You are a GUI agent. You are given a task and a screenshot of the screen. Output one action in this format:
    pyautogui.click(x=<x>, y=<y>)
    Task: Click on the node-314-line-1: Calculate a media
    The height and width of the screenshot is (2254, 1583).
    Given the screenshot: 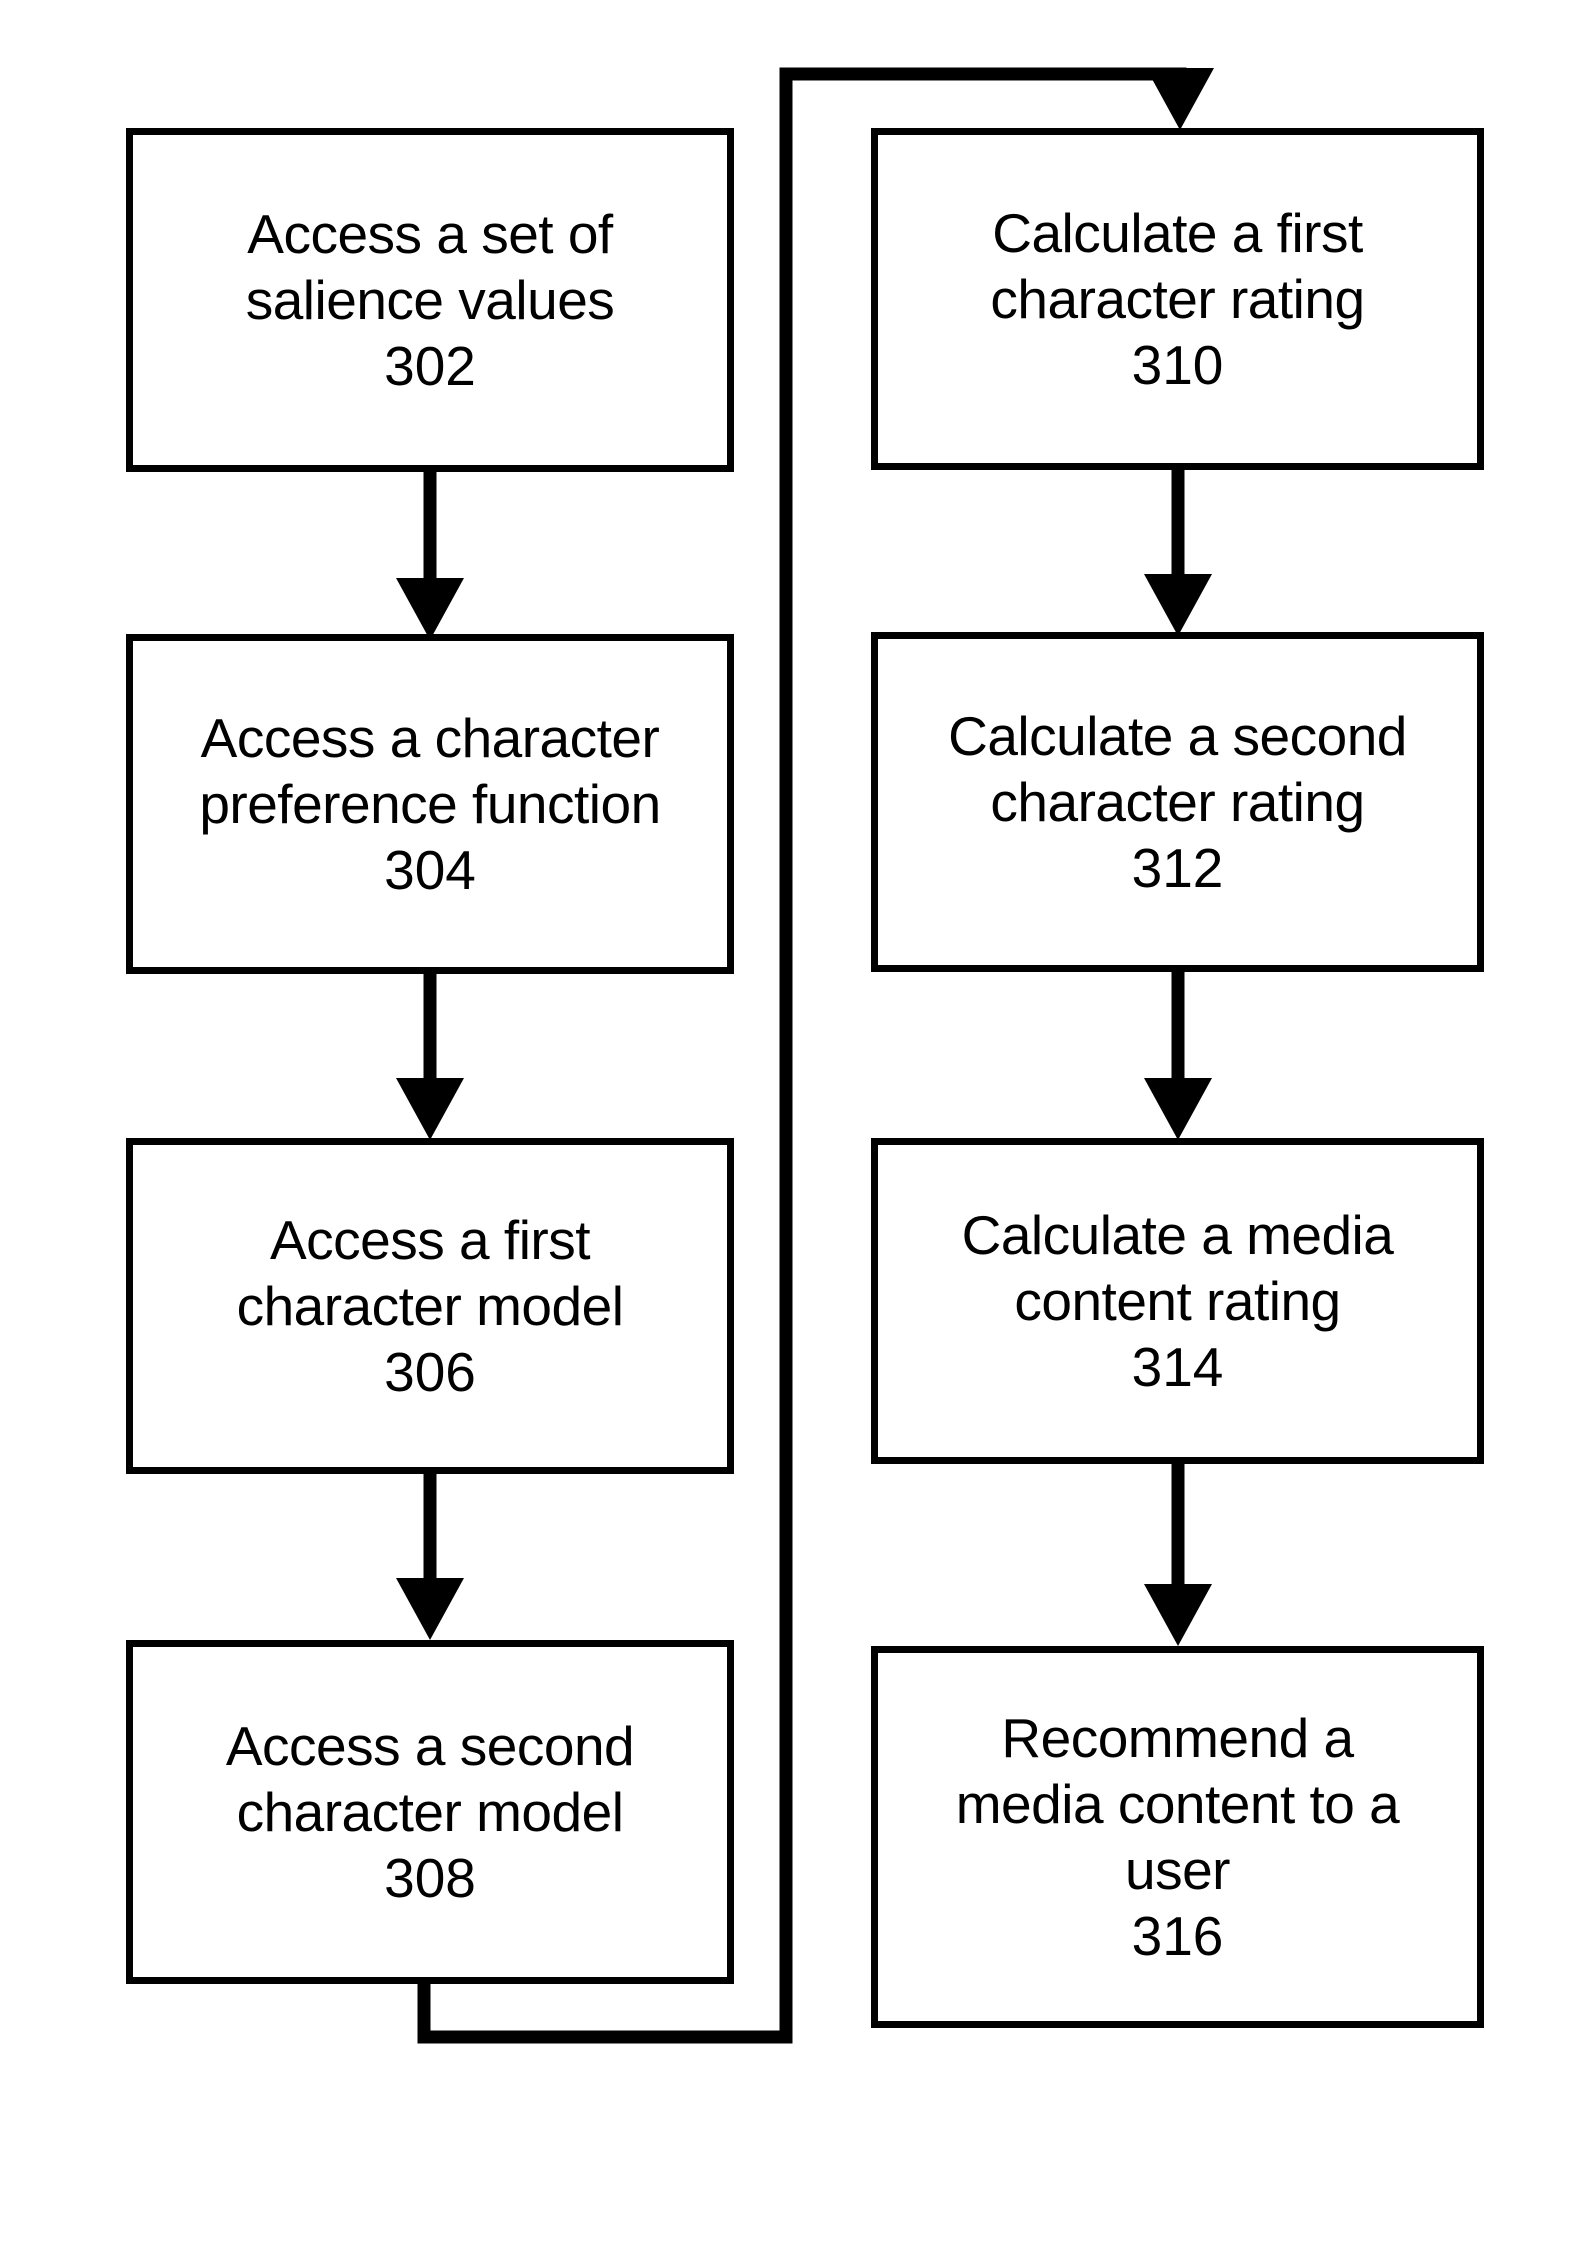 What is the action you would take?
    pyautogui.click(x=1177, y=1235)
    